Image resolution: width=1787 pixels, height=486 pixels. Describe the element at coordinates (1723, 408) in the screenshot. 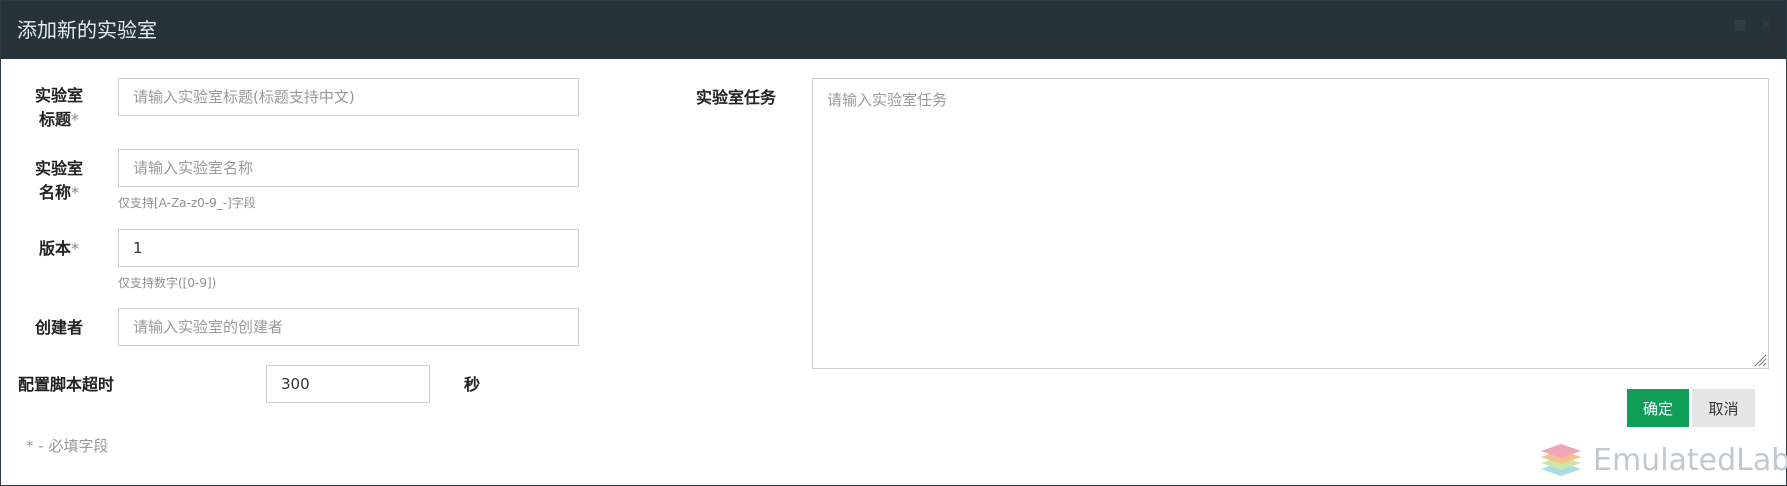

I see `cancel-button: 取消` at that location.